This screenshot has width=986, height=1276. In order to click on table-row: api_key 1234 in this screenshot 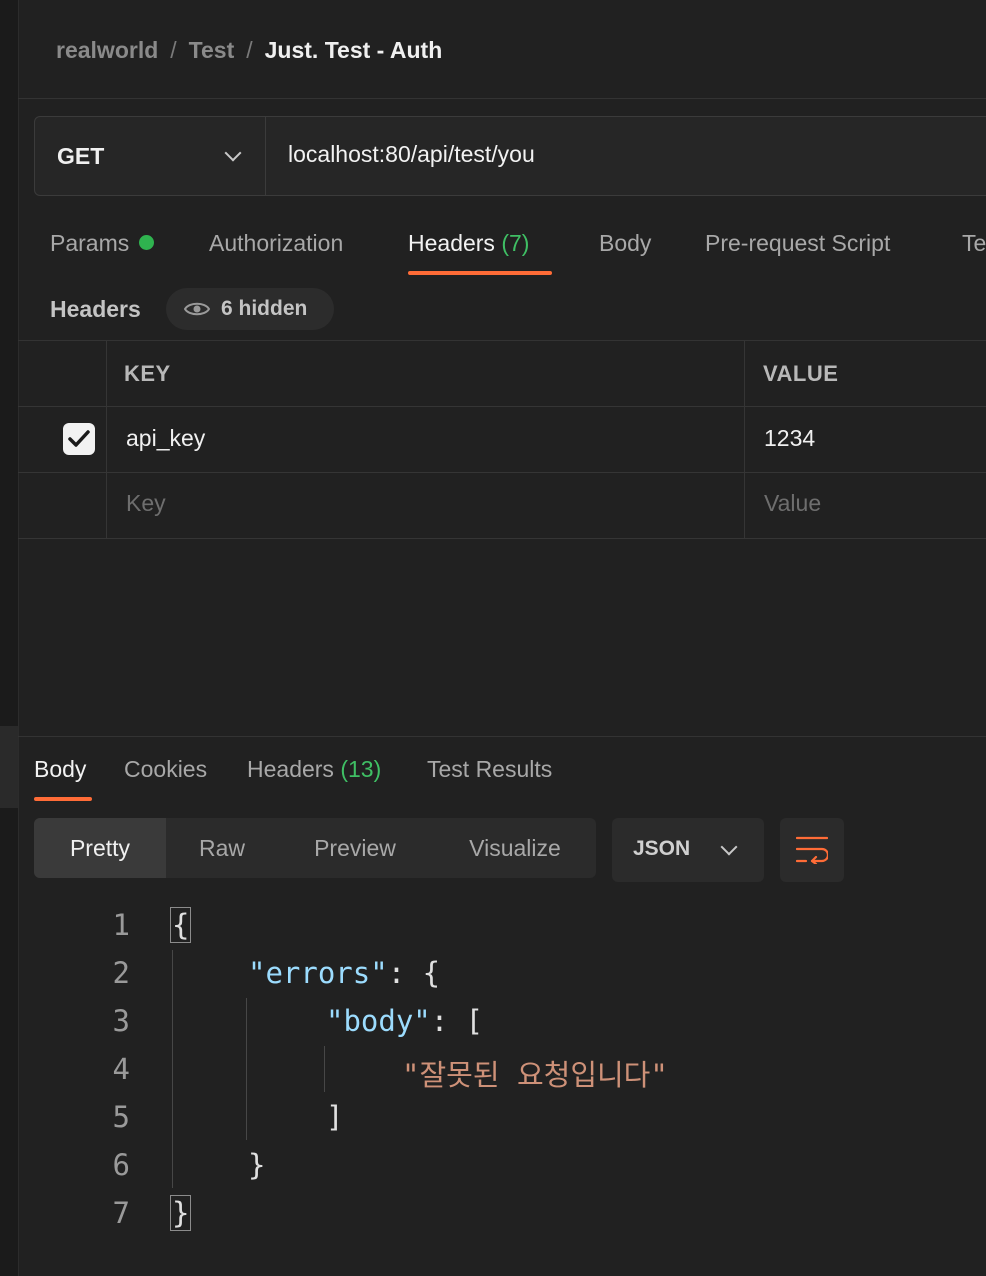, I will do `click(502, 440)`.